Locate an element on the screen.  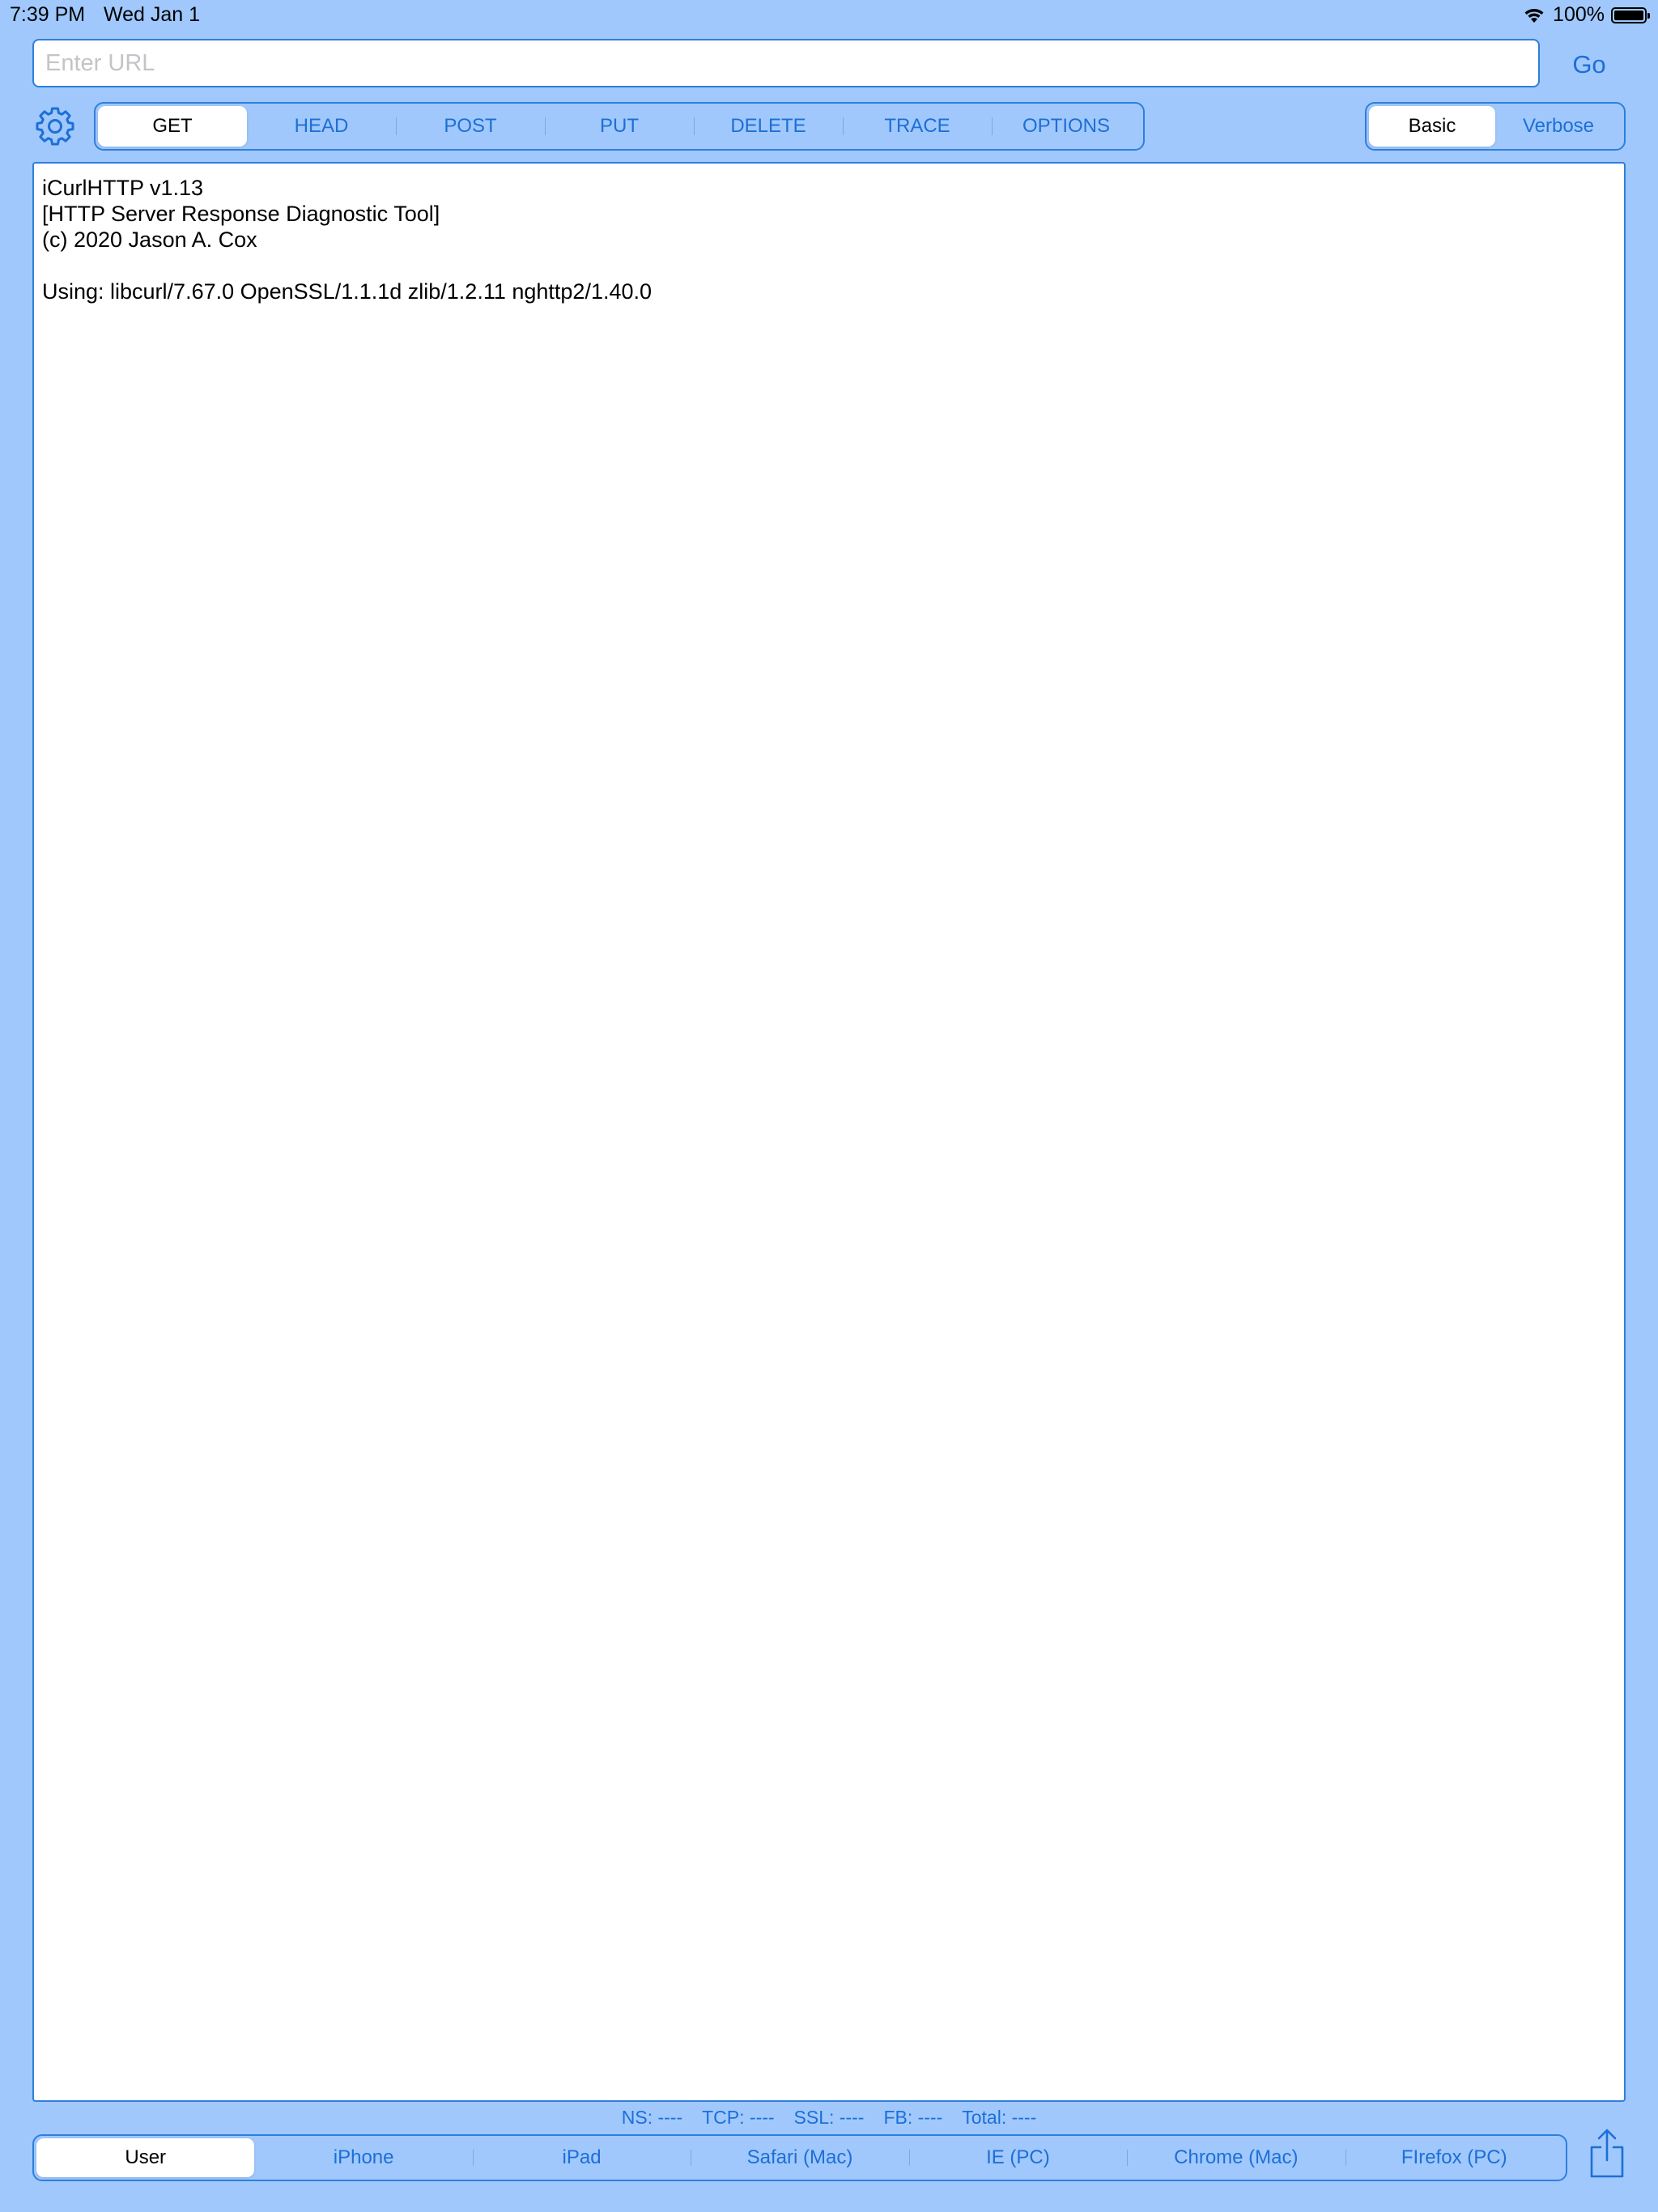
agent-tab-chrome-mac: Chrome (Mac) is located at coordinates (1236, 2157).